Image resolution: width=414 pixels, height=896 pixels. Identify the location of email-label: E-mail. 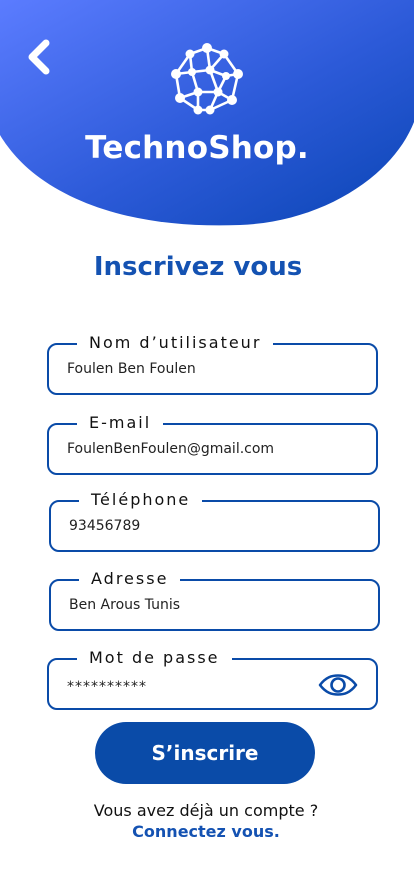
(120, 423).